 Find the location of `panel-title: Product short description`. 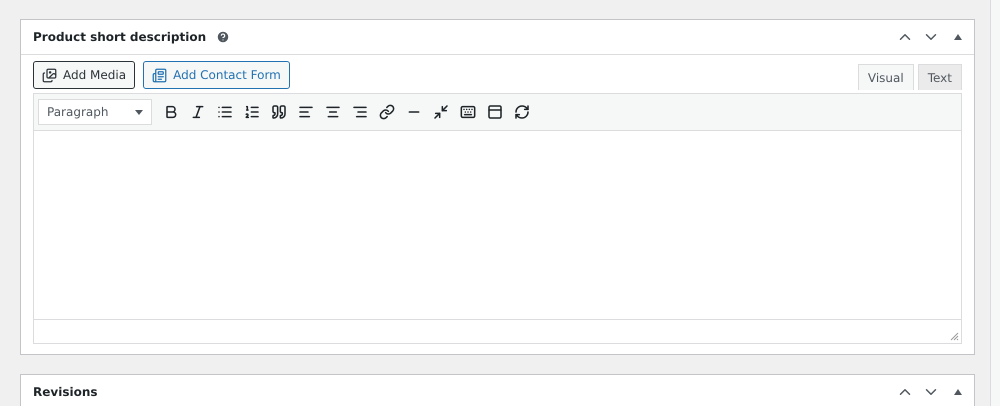

panel-title: Product short description is located at coordinates (119, 37).